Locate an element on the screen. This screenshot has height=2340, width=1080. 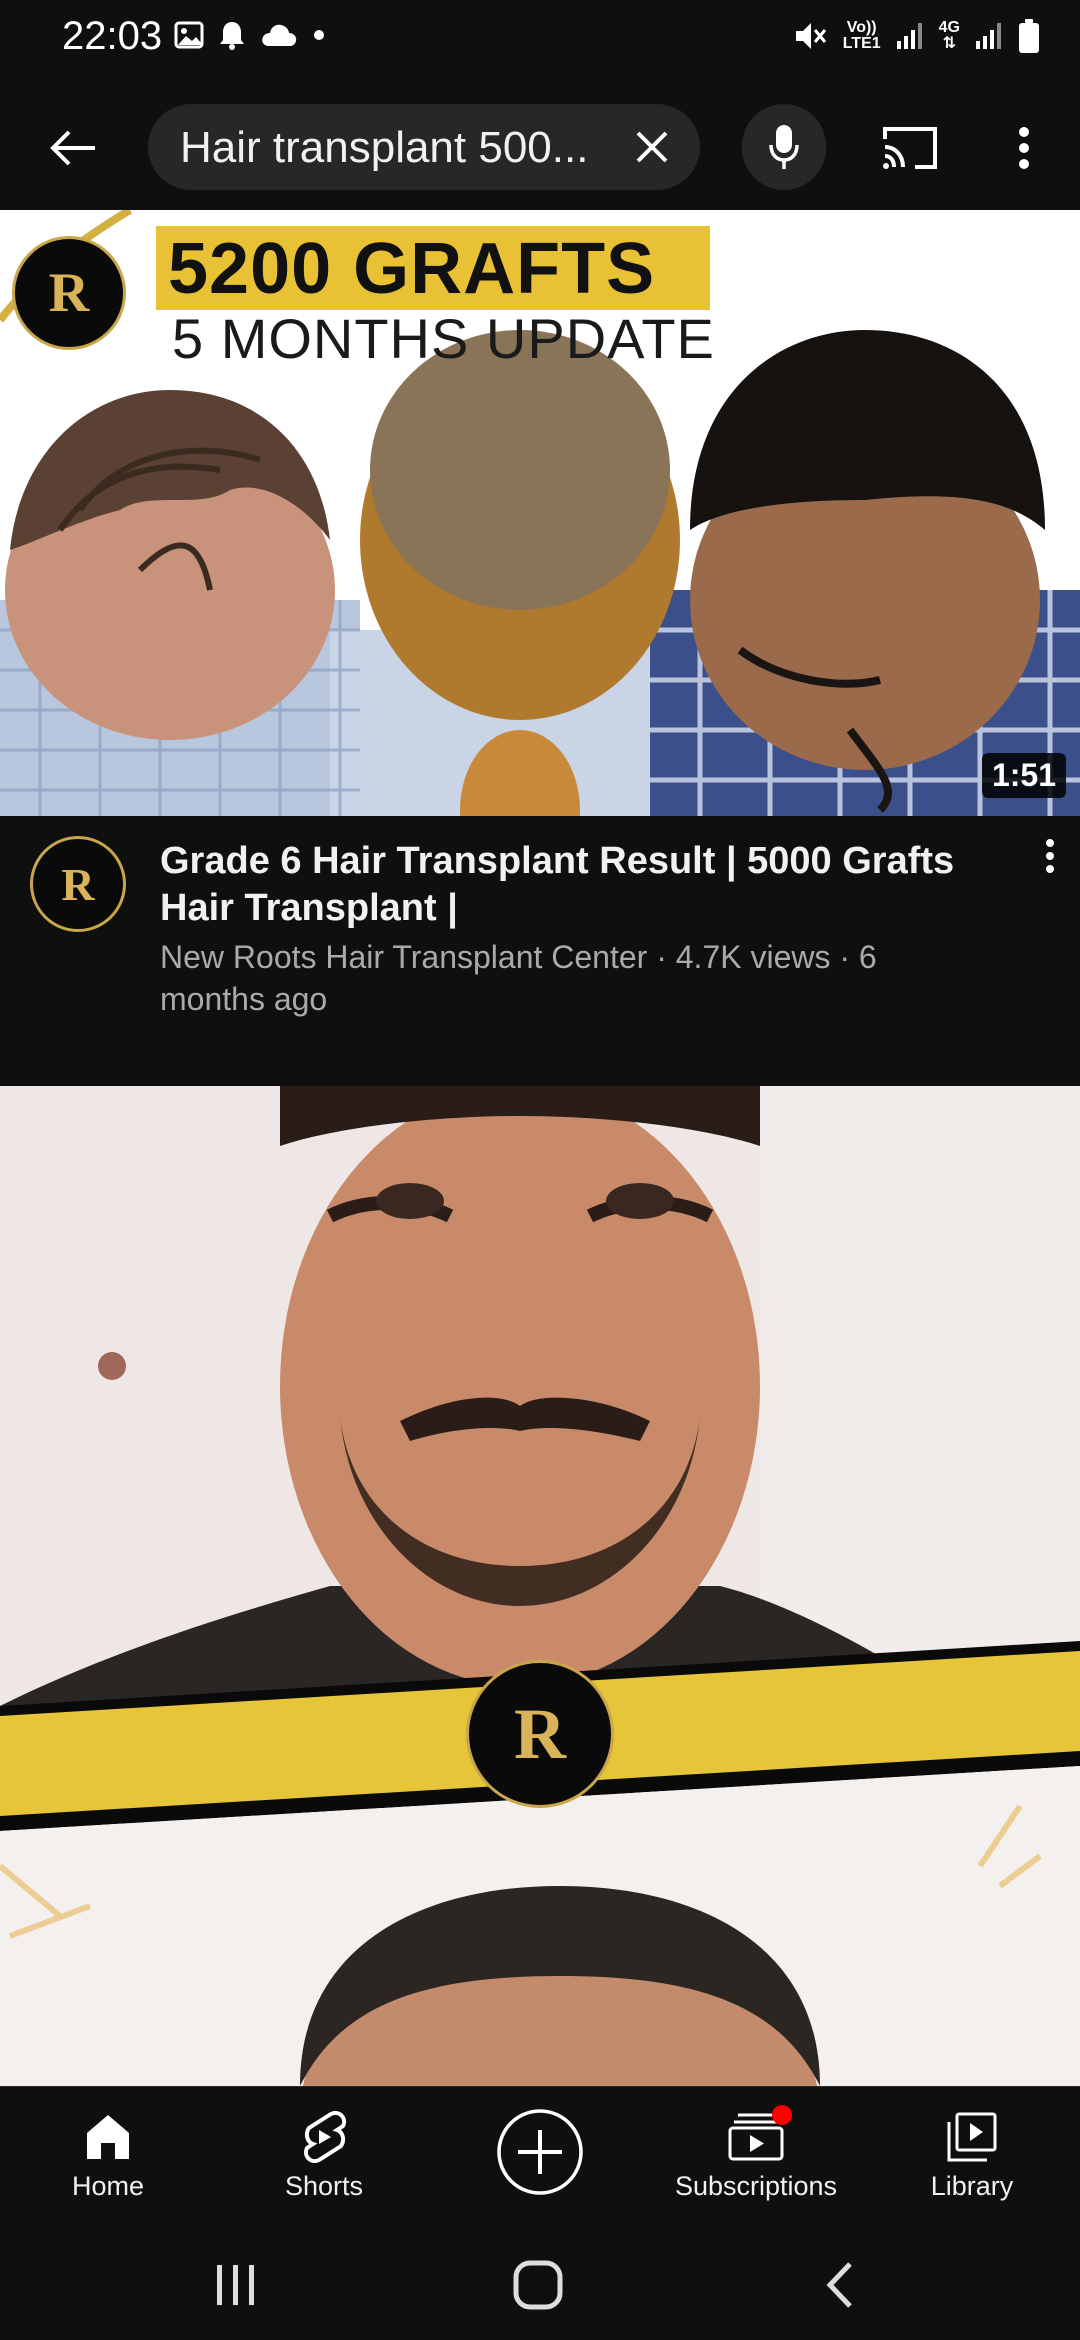
home-icon is located at coordinates (108, 2137).